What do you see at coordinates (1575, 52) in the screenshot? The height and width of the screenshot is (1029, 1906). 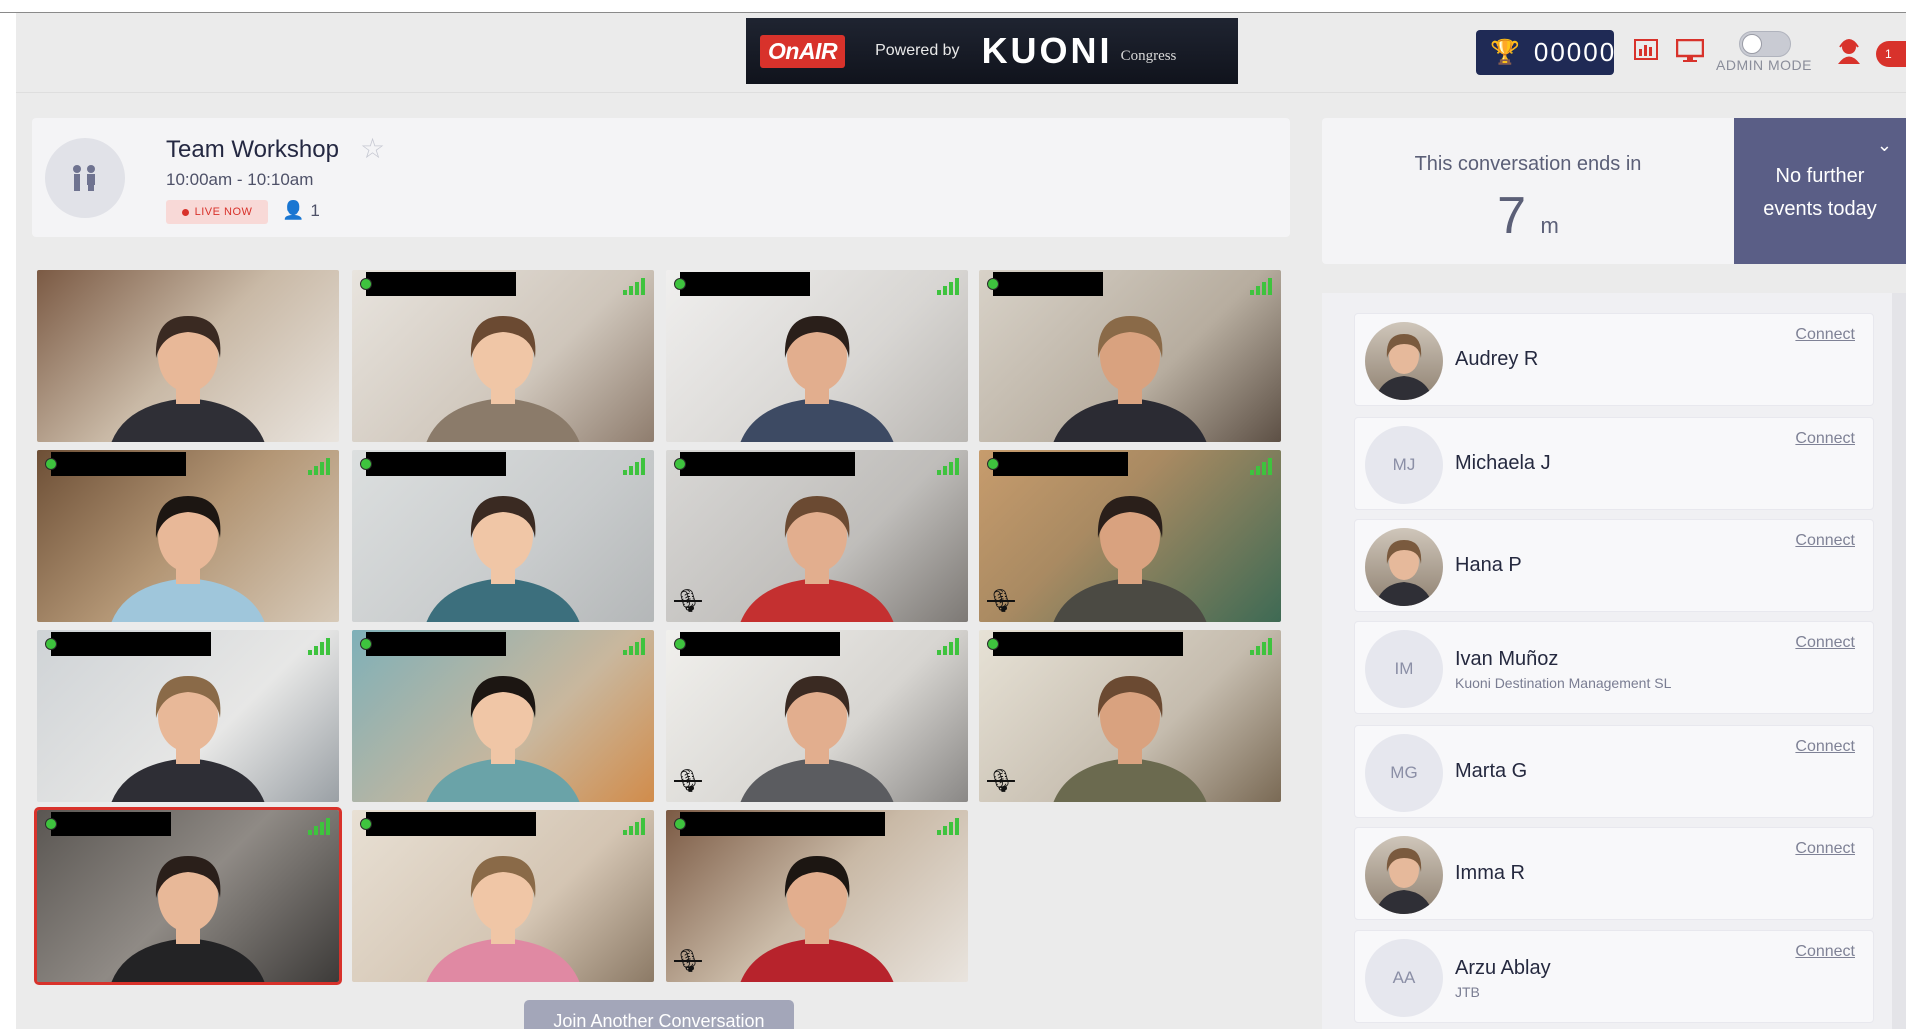 I see `points-value: 00000` at bounding box center [1575, 52].